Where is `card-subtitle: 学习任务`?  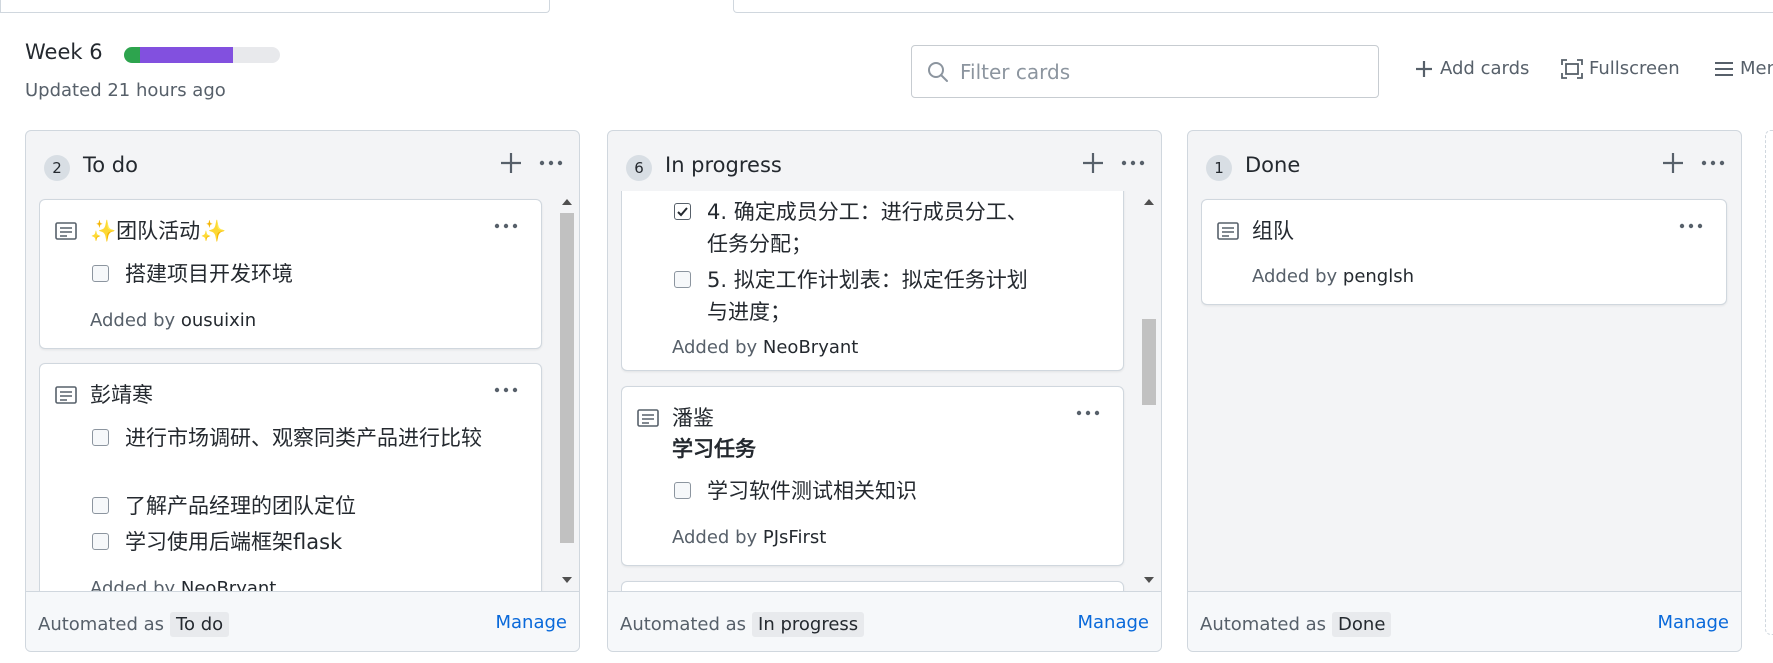 card-subtitle: 学习任务 is located at coordinates (714, 449).